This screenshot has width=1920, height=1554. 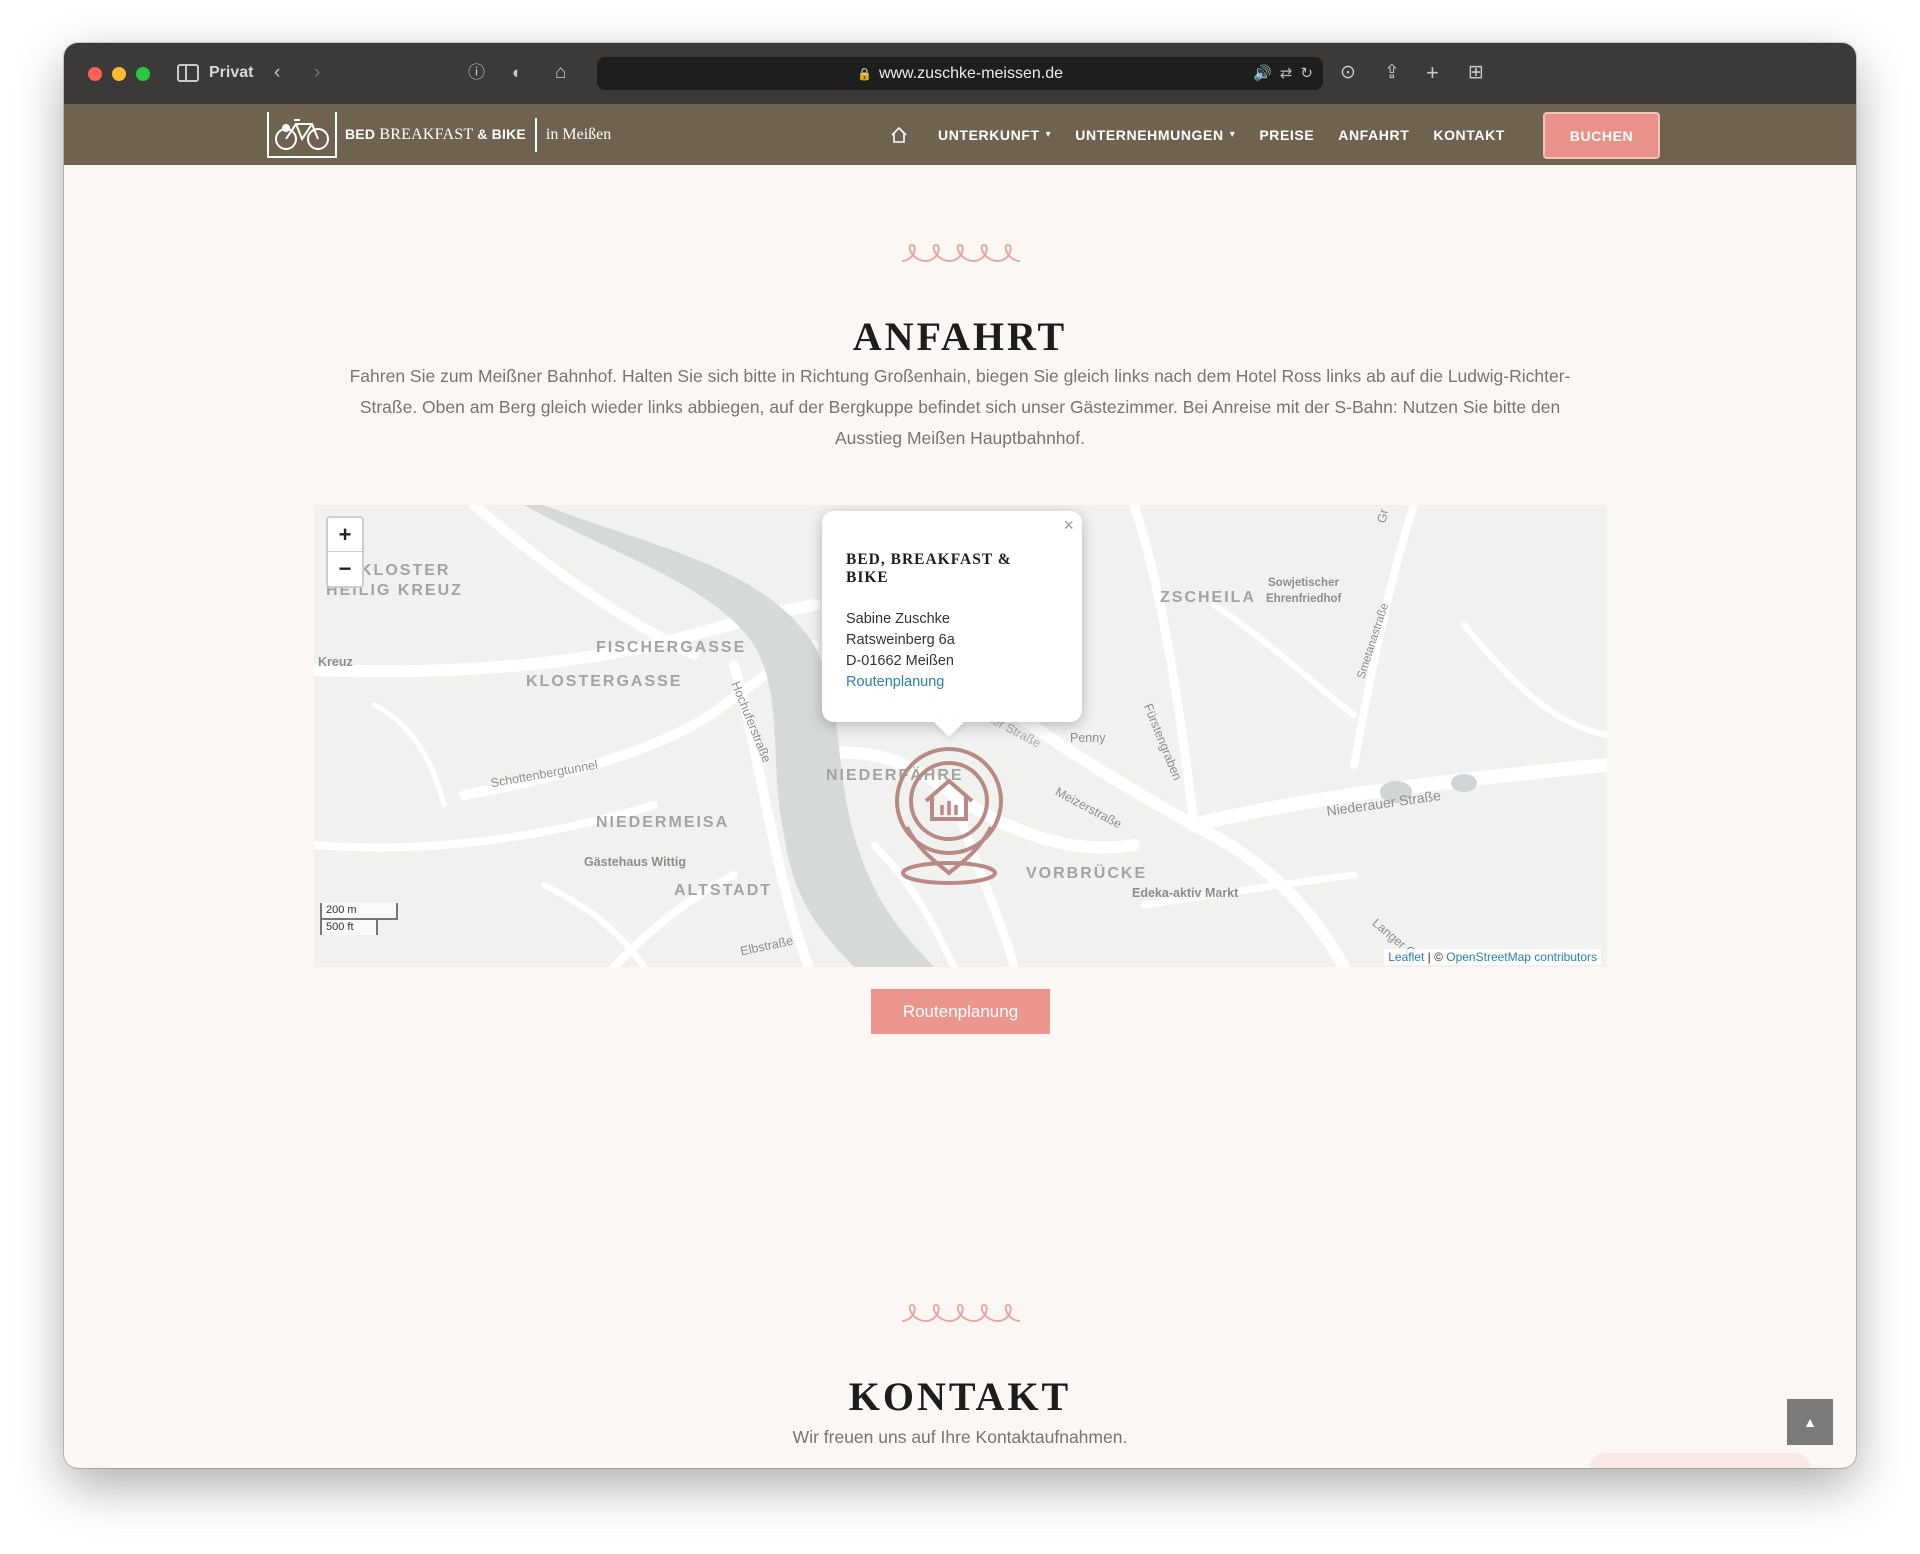 I want to click on nav-item-unternehmungen: UNTERNEHMUNGEN ▾, so click(x=1155, y=135).